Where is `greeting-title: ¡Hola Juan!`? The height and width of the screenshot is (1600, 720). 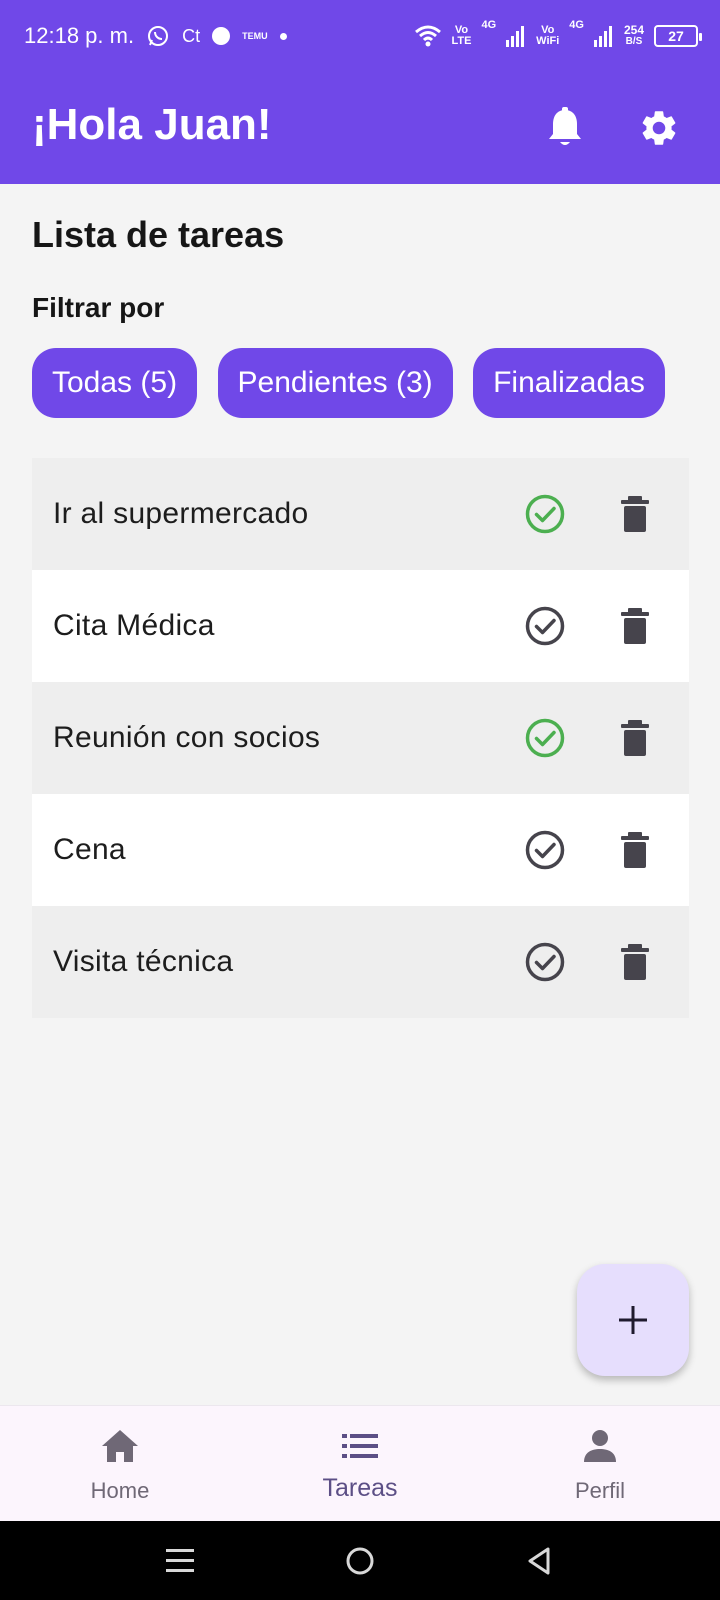 greeting-title: ¡Hola Juan! is located at coordinates (152, 124).